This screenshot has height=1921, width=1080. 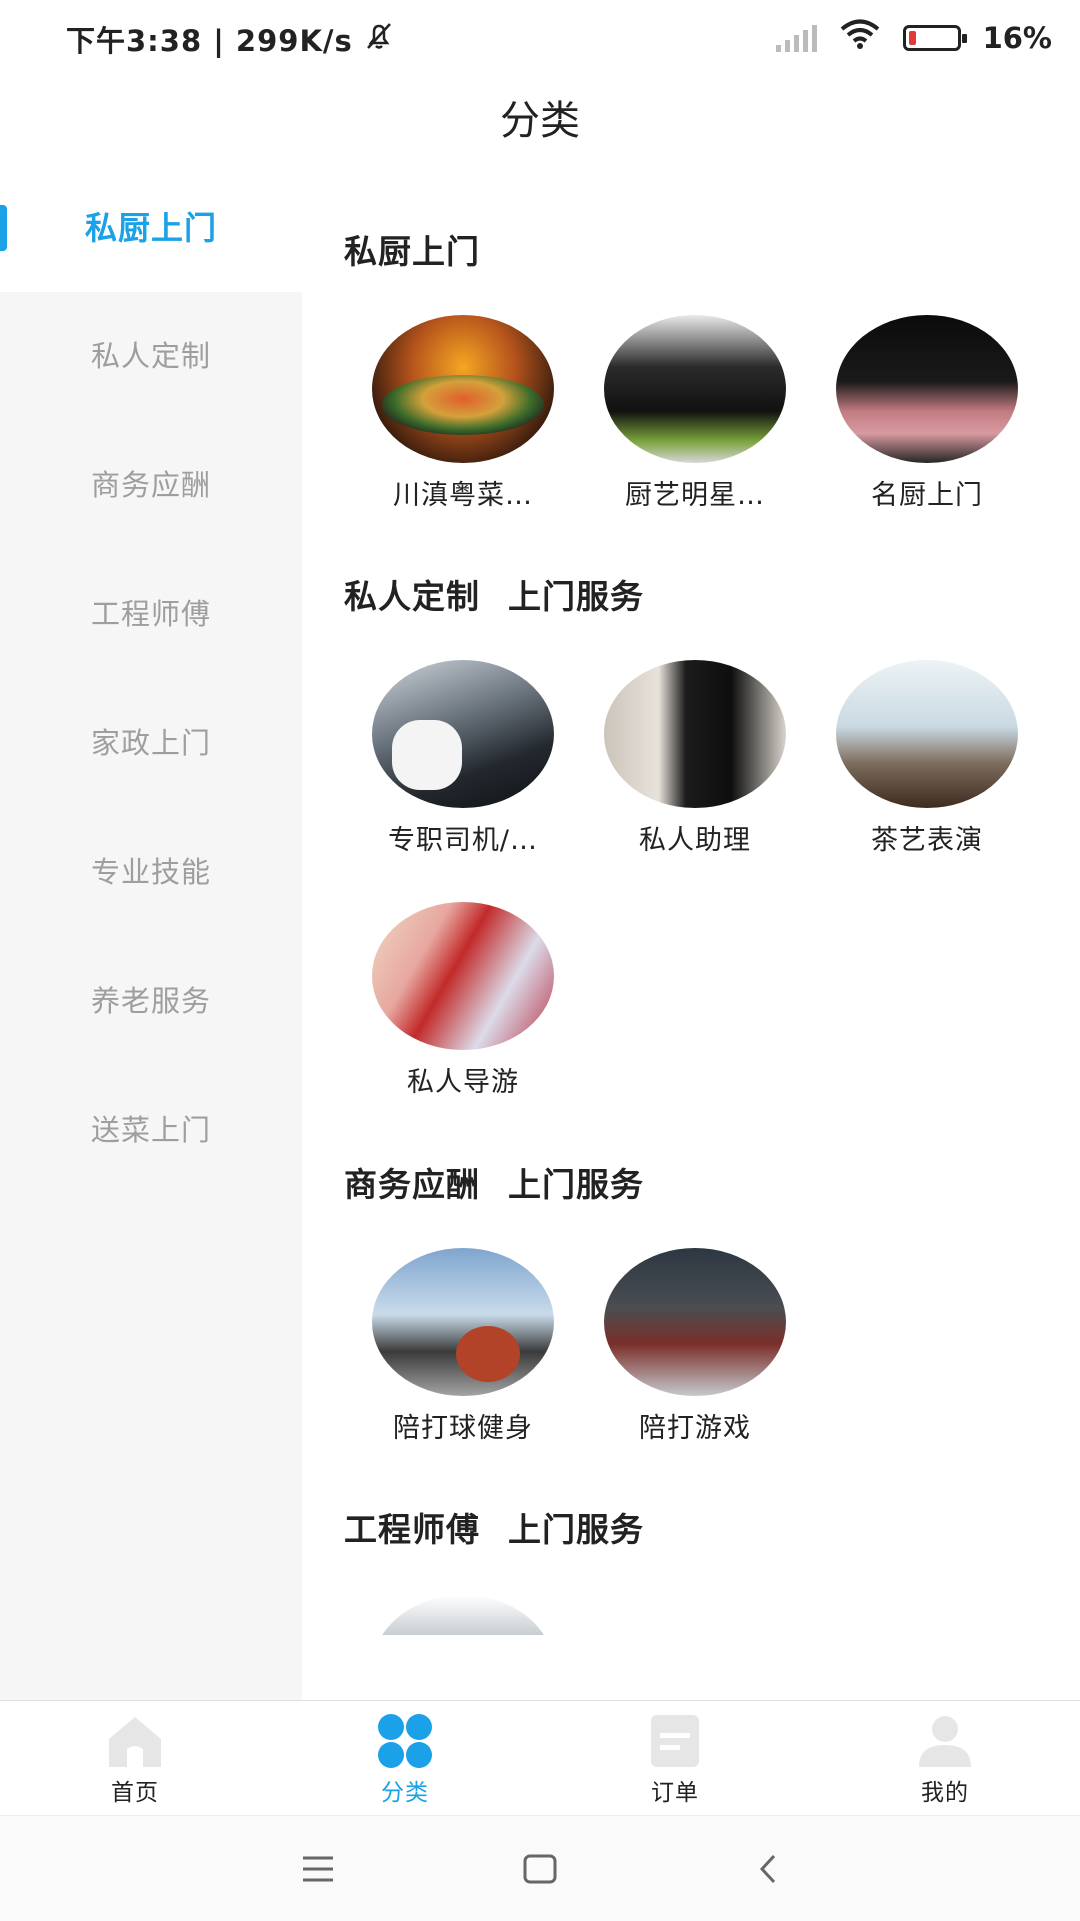 I want to click on status-bar: 下午3:38 | 299K/s 16%, so click(x=540, y=40).